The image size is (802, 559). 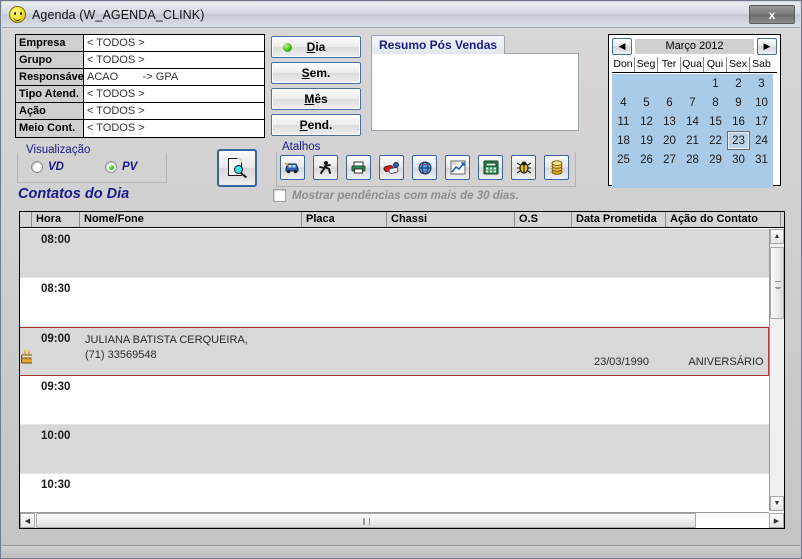 I want to click on row-icon-cell, so click(x=26, y=302).